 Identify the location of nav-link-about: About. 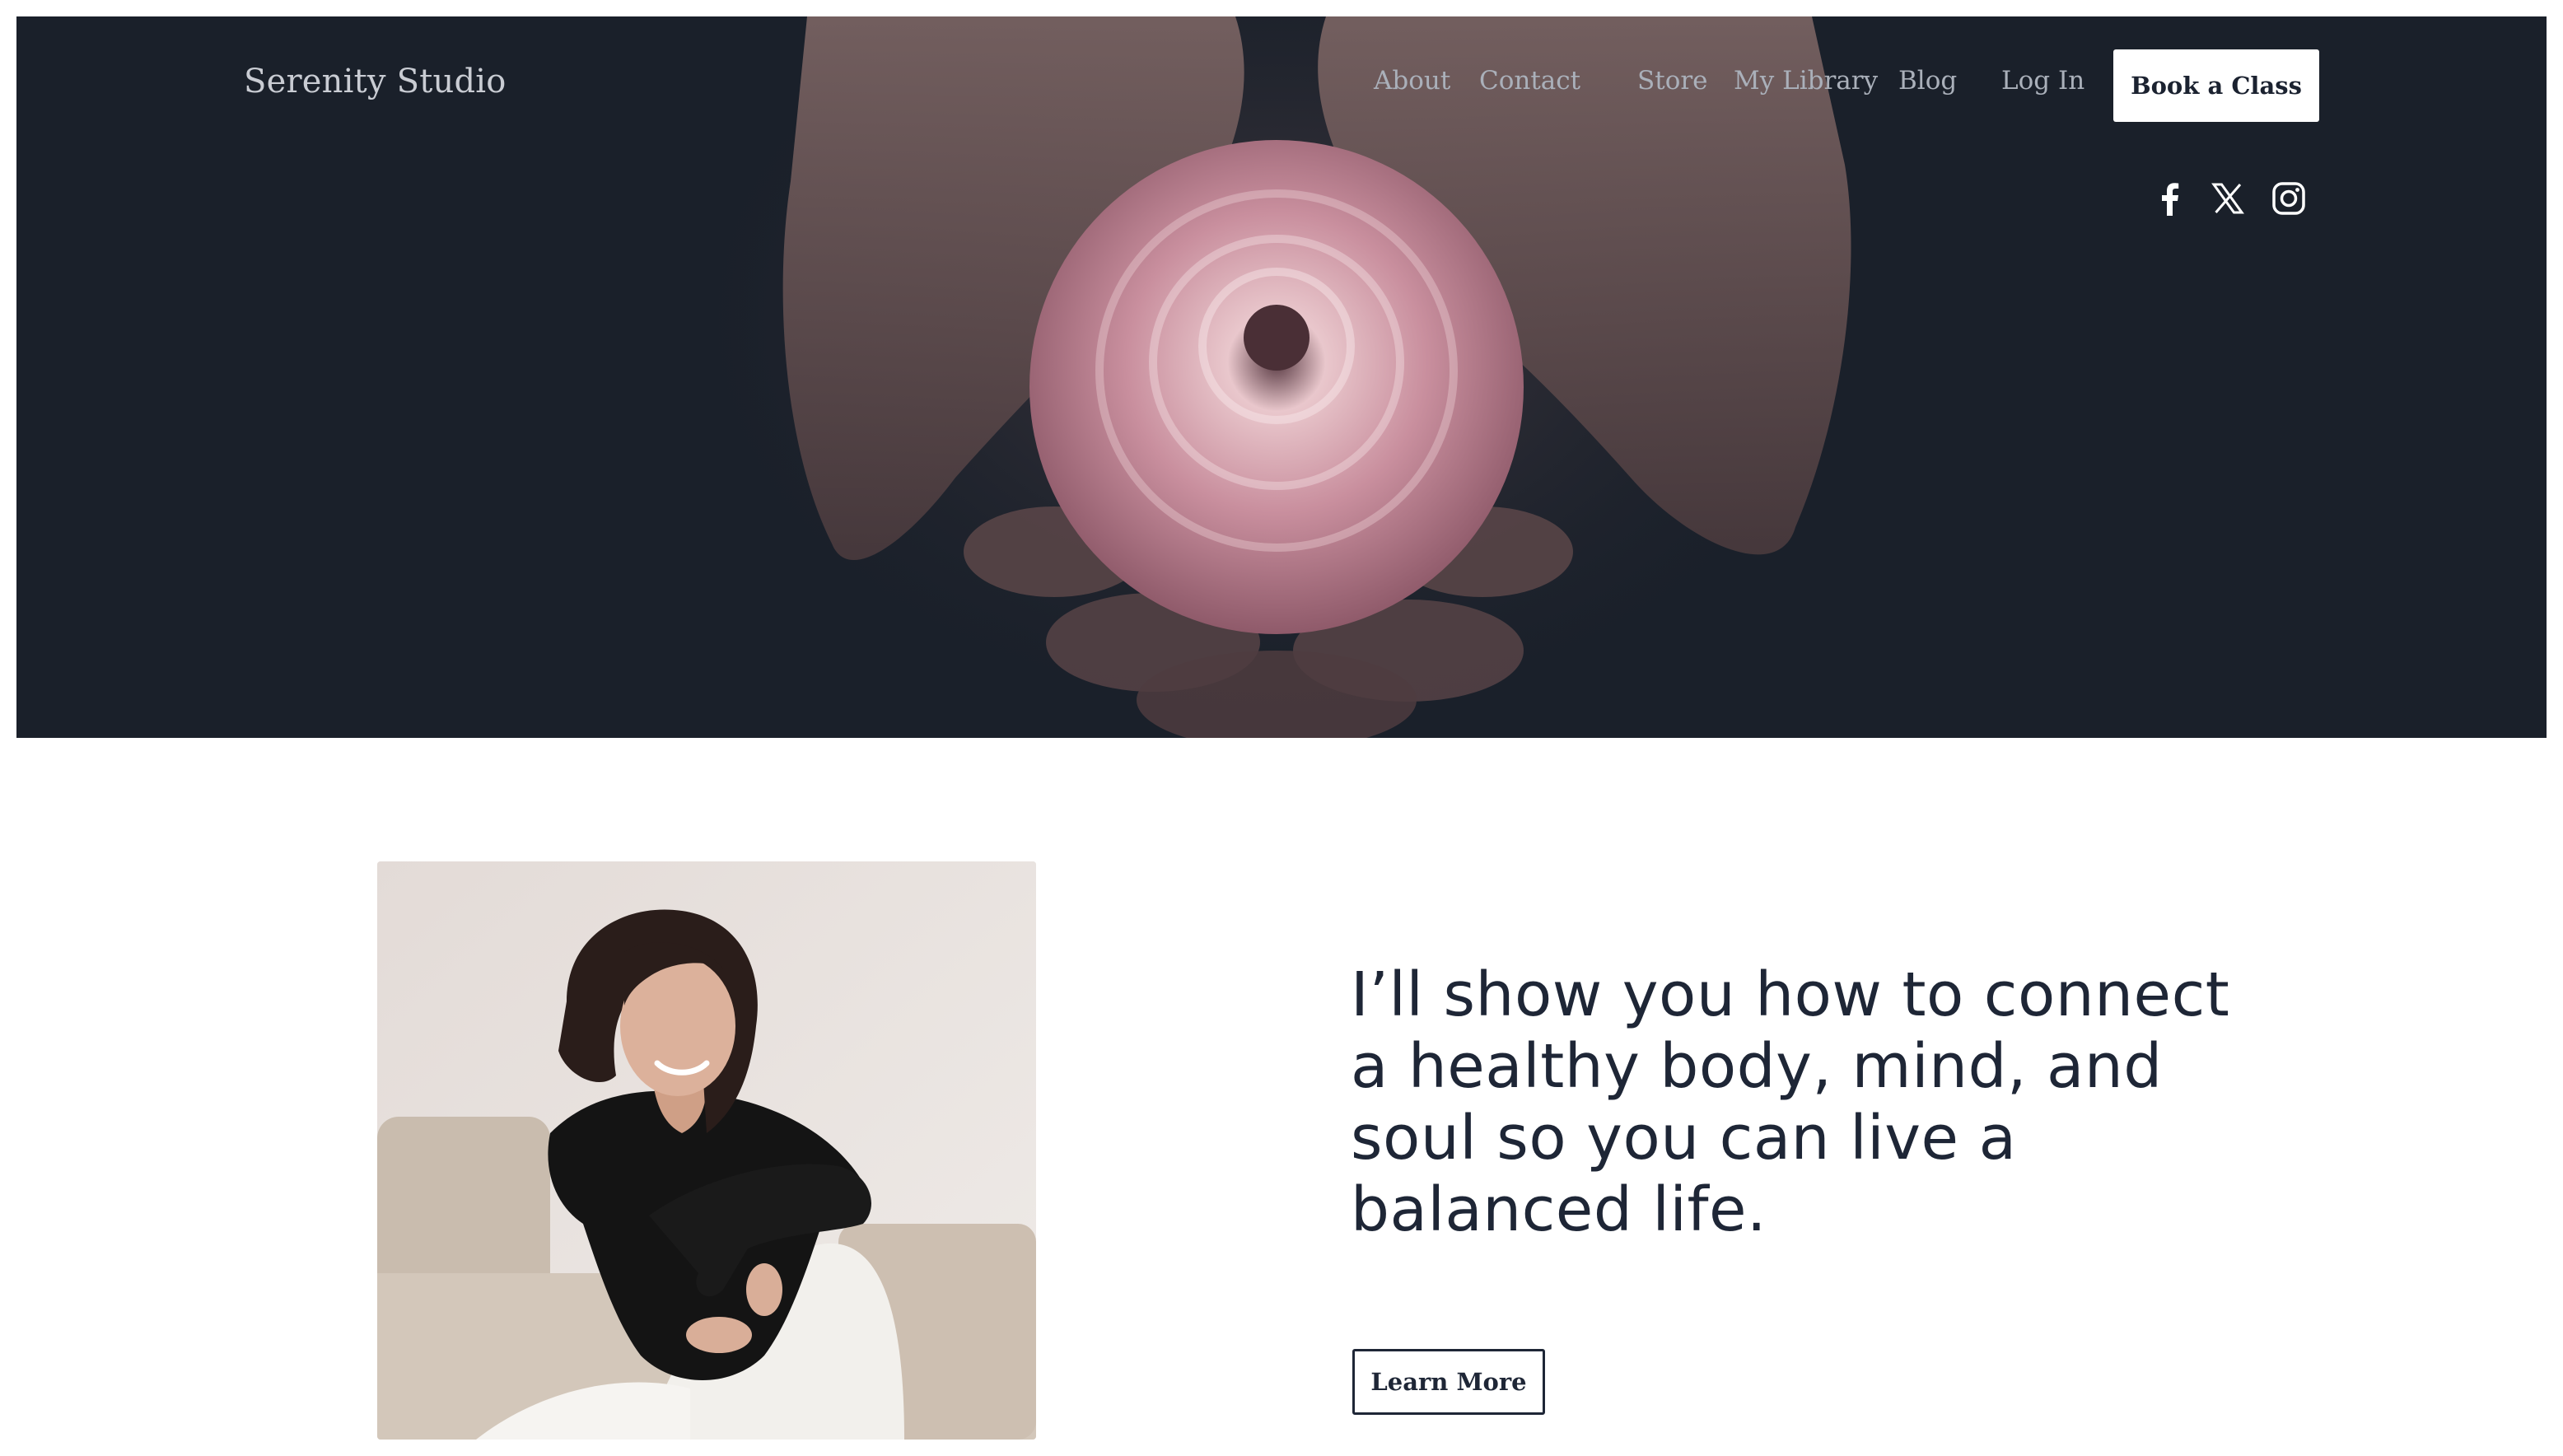
(1412, 81).